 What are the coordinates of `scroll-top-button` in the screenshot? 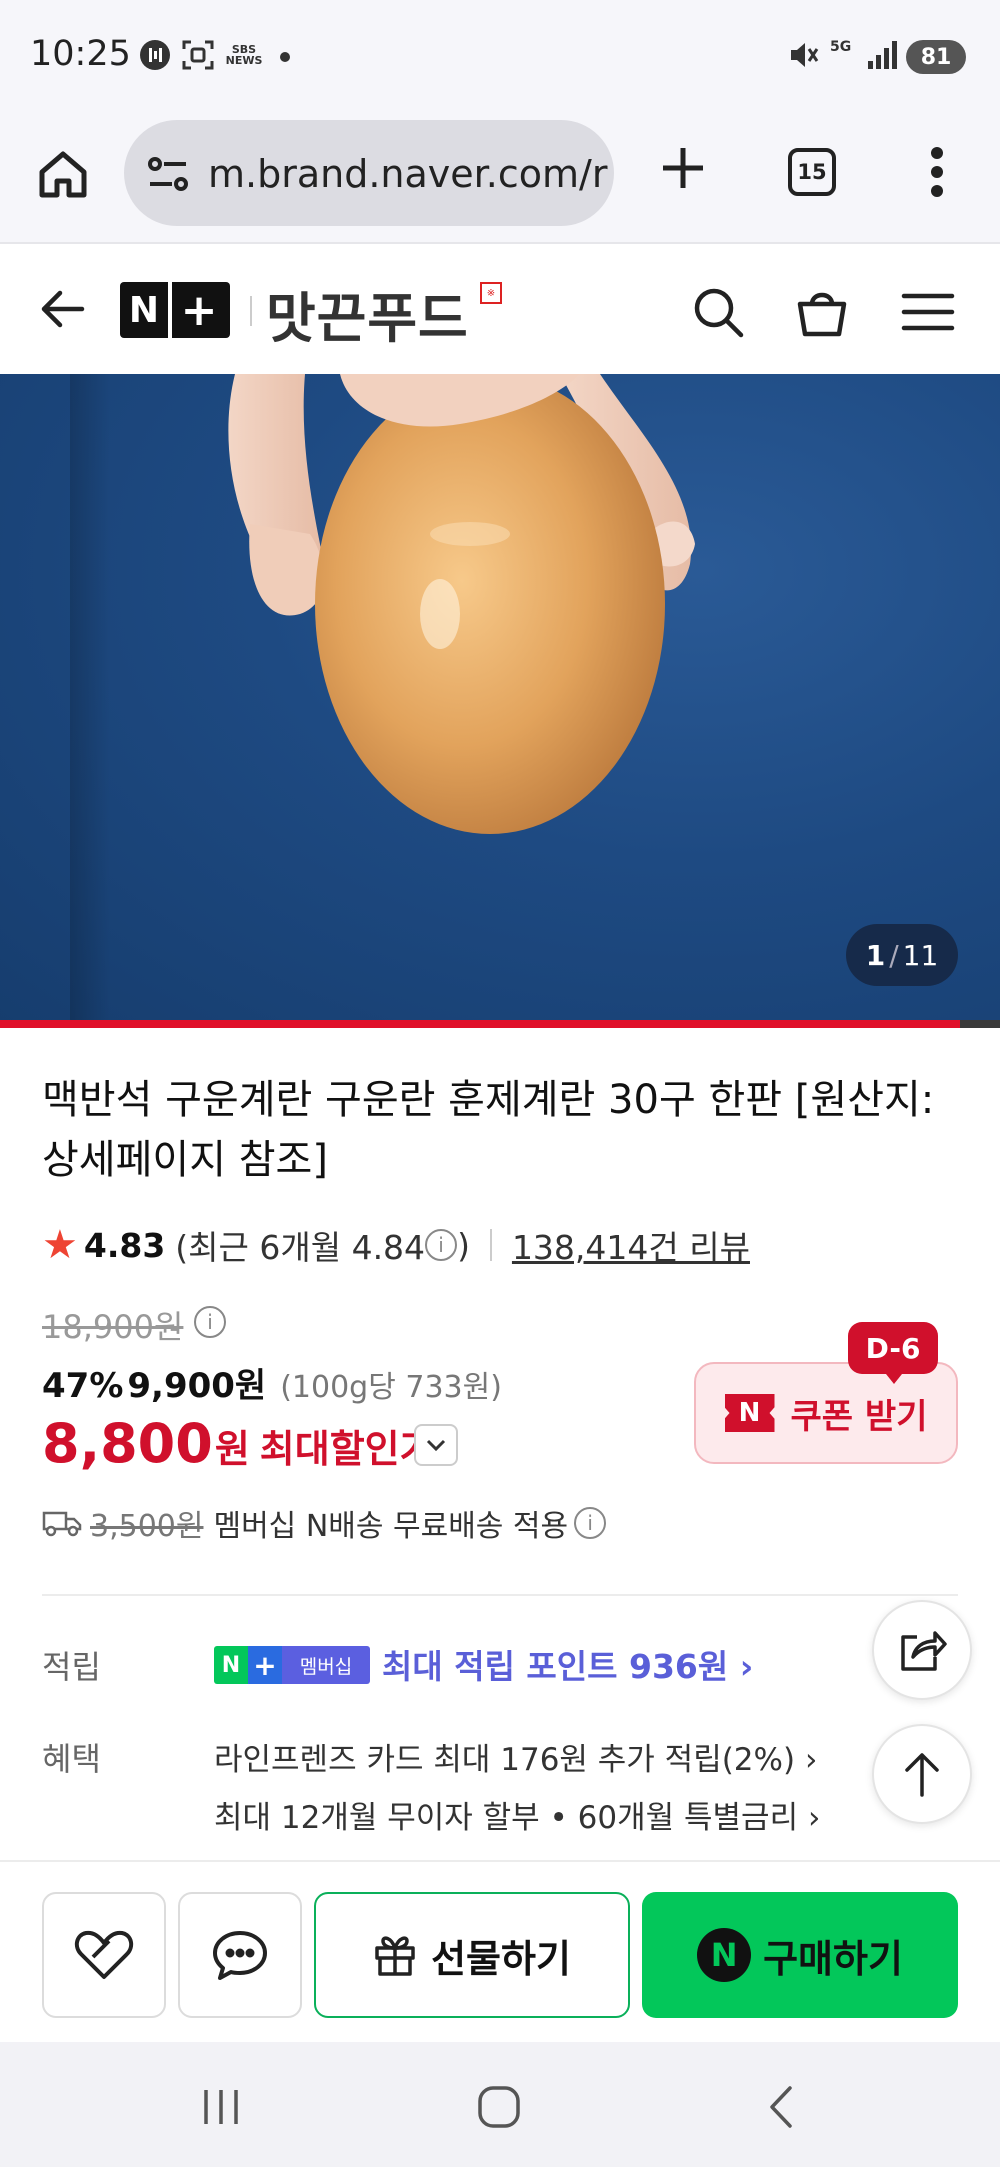 It's located at (922, 1774).